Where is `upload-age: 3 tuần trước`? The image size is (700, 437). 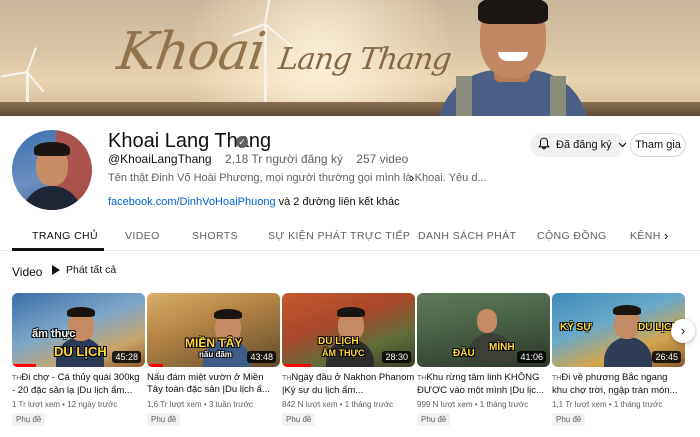 upload-age: 3 tuần trước is located at coordinates (230, 404).